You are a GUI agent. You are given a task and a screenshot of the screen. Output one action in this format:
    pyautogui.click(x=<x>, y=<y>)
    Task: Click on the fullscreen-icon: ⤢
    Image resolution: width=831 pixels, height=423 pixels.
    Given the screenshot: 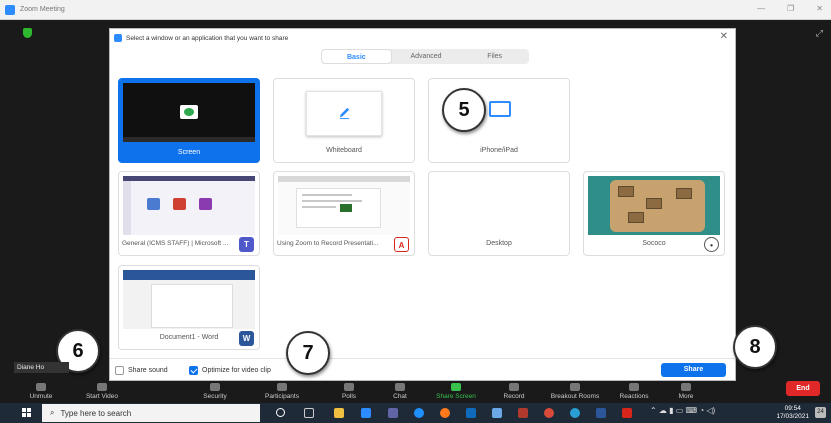 What is the action you would take?
    pyautogui.click(x=819, y=33)
    